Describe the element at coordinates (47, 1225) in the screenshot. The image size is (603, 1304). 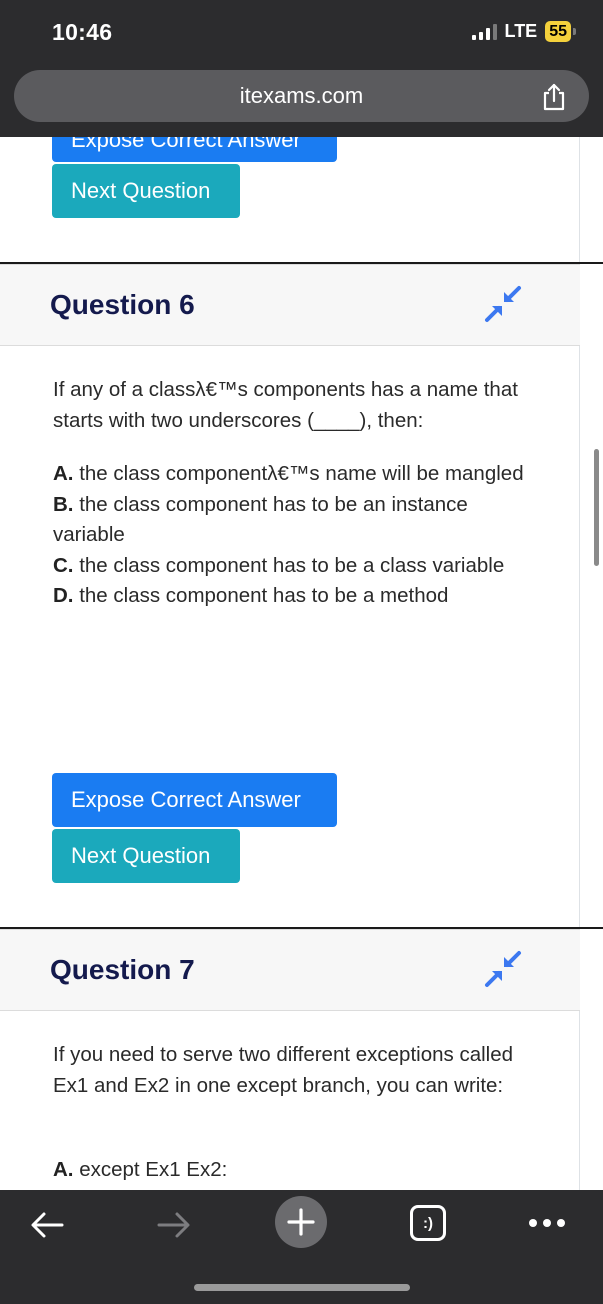
I see `back-arrow-icon` at that location.